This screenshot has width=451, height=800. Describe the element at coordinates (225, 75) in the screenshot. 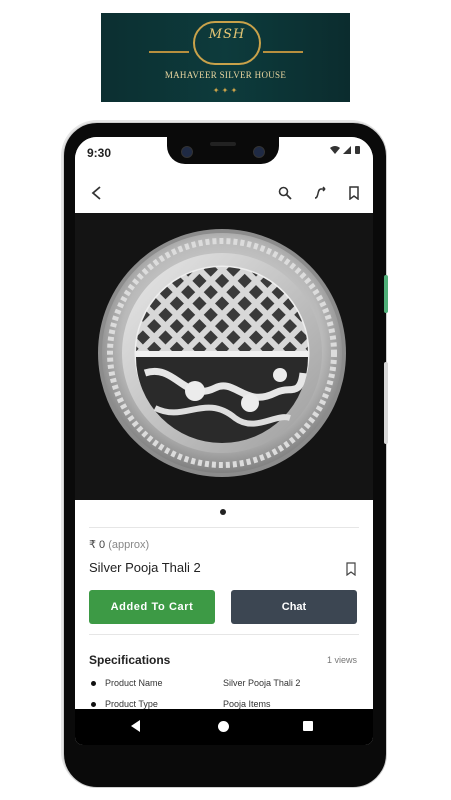

I see `logo-brand-name: MAHAVEER SILVER HOUSE` at that location.